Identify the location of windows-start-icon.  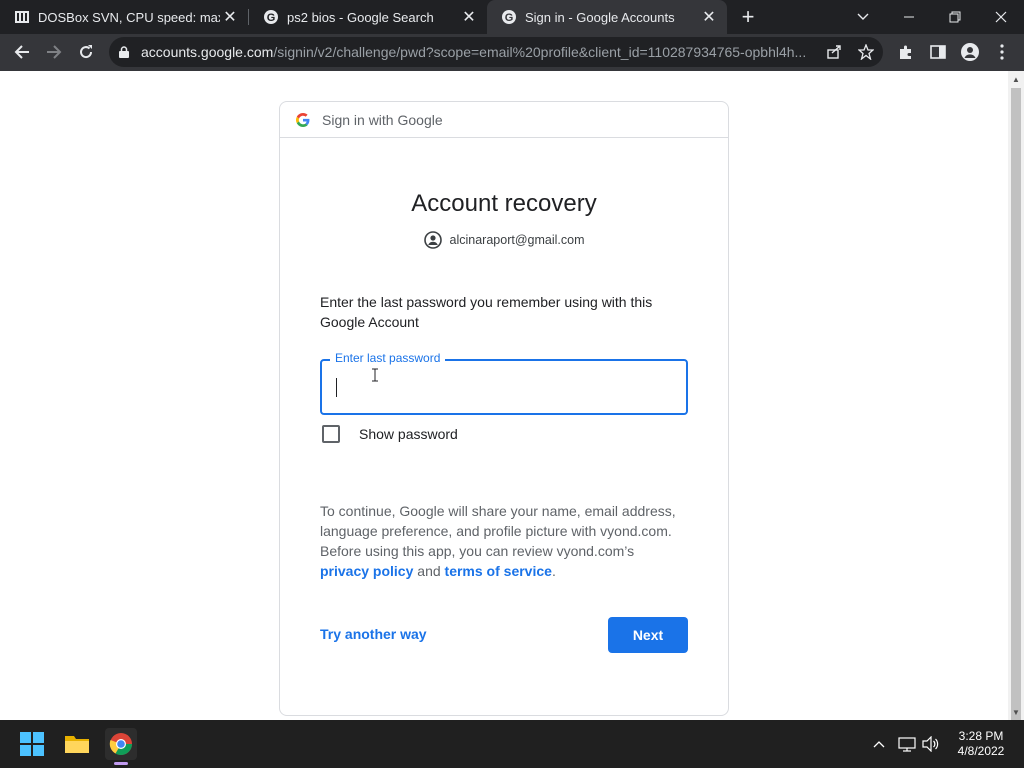
(32, 744).